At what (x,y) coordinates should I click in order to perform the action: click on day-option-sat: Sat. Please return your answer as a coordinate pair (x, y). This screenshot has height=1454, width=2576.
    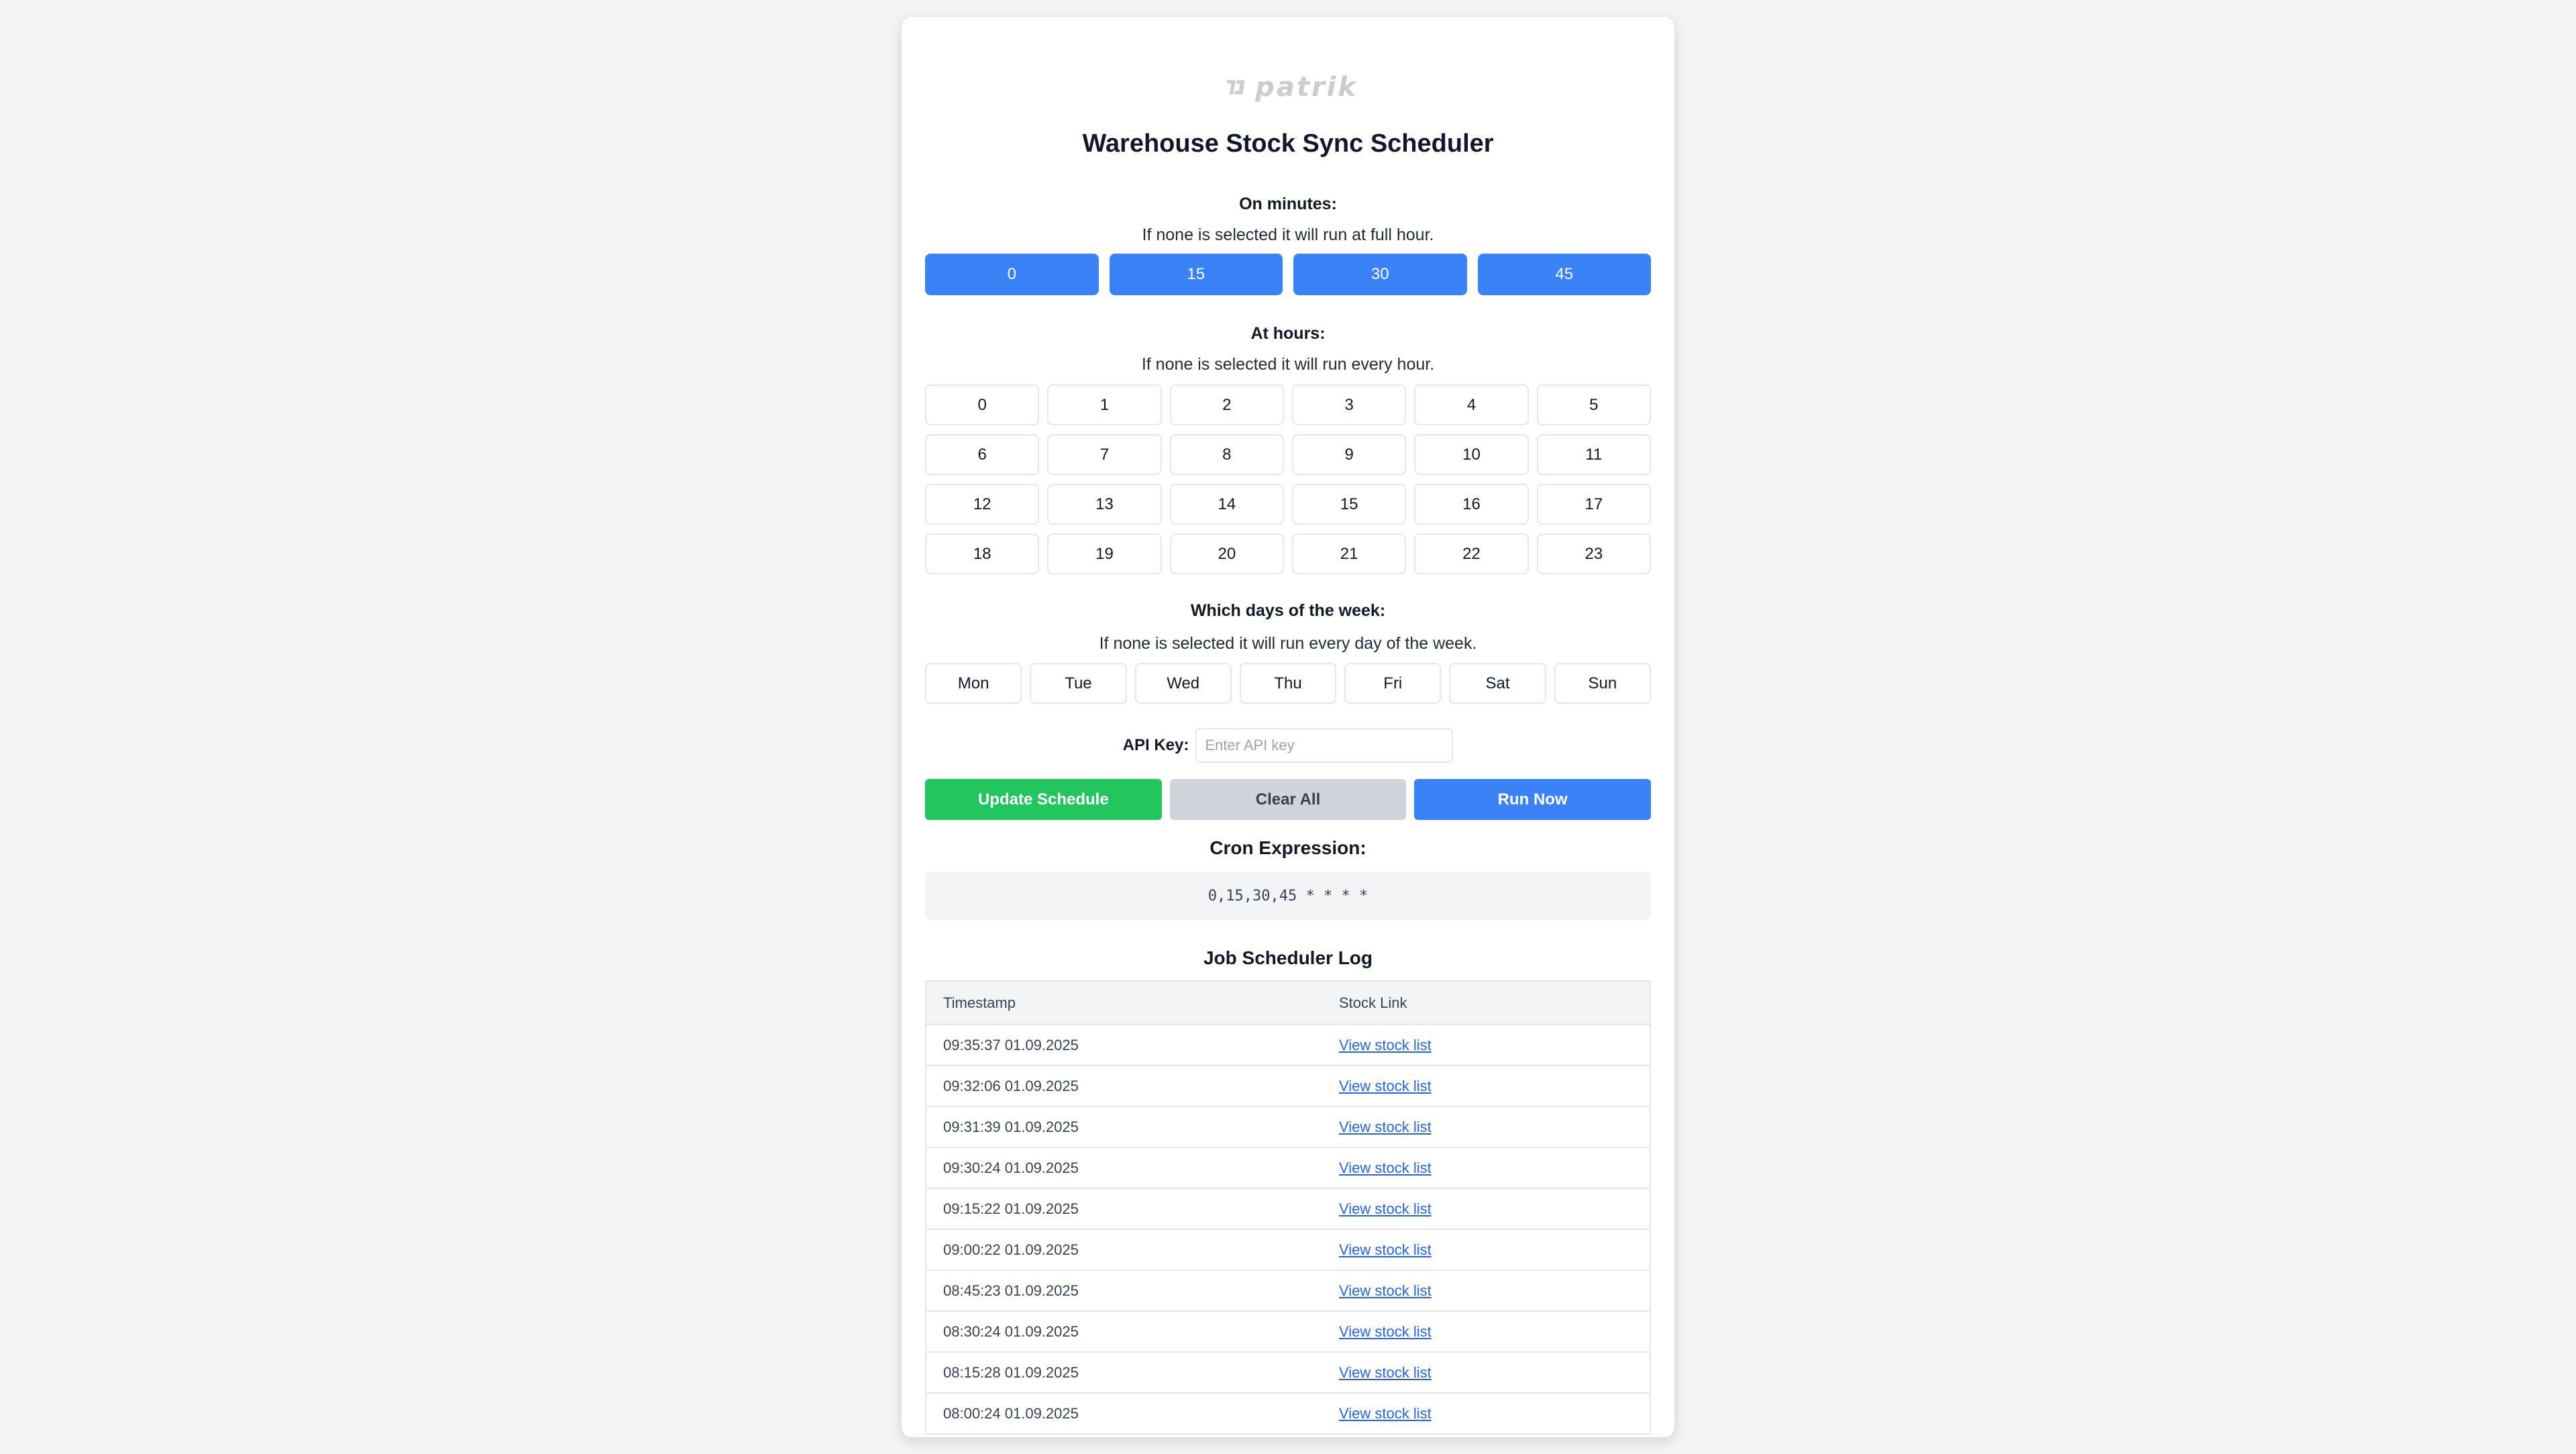
    Looking at the image, I should click on (1497, 684).